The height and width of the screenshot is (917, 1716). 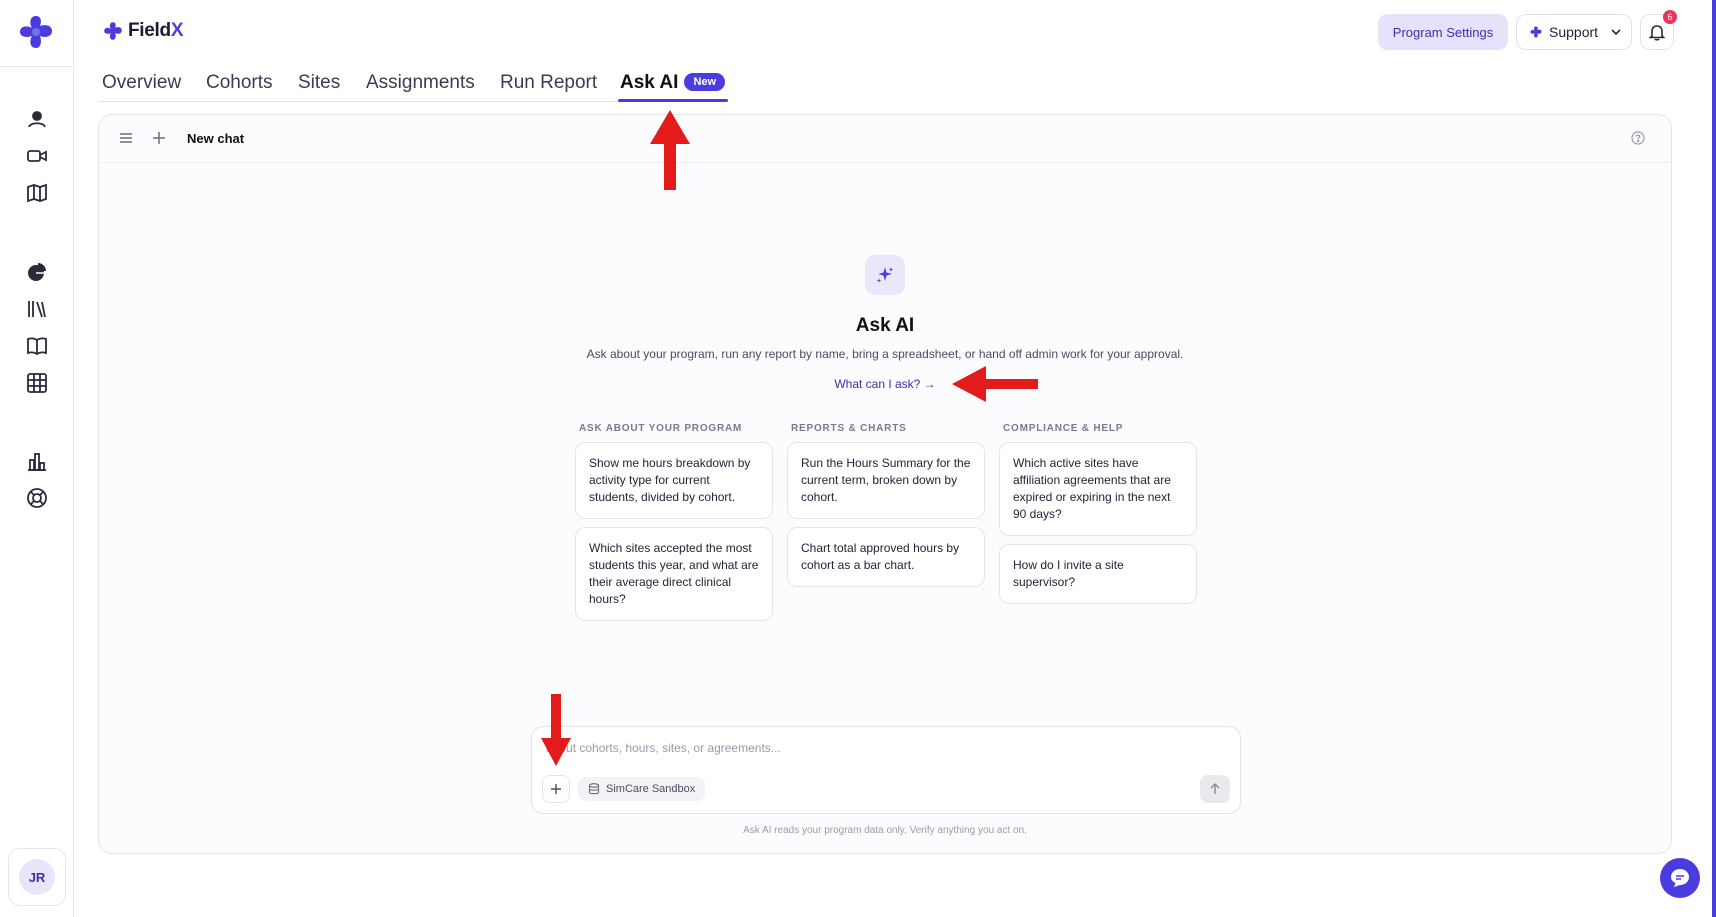 What do you see at coordinates (37, 119) in the screenshot?
I see `user-circle-icon` at bounding box center [37, 119].